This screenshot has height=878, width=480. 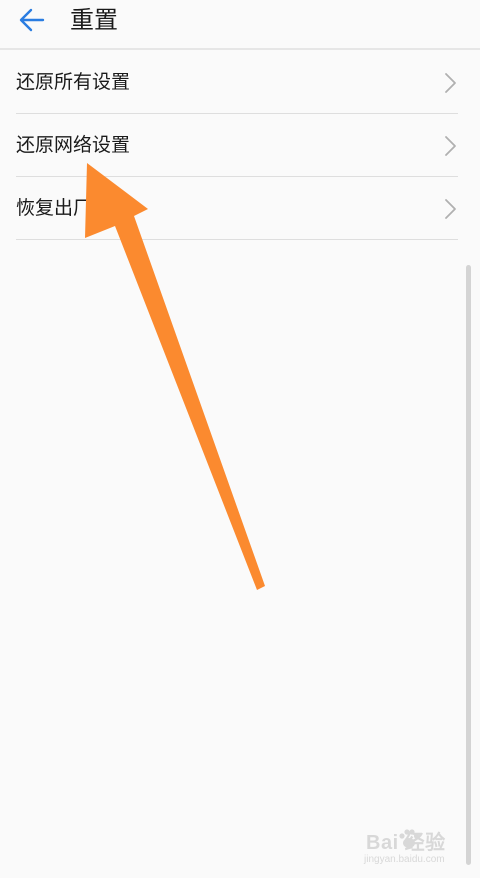 What do you see at coordinates (237, 239) in the screenshot?
I see `divider` at bounding box center [237, 239].